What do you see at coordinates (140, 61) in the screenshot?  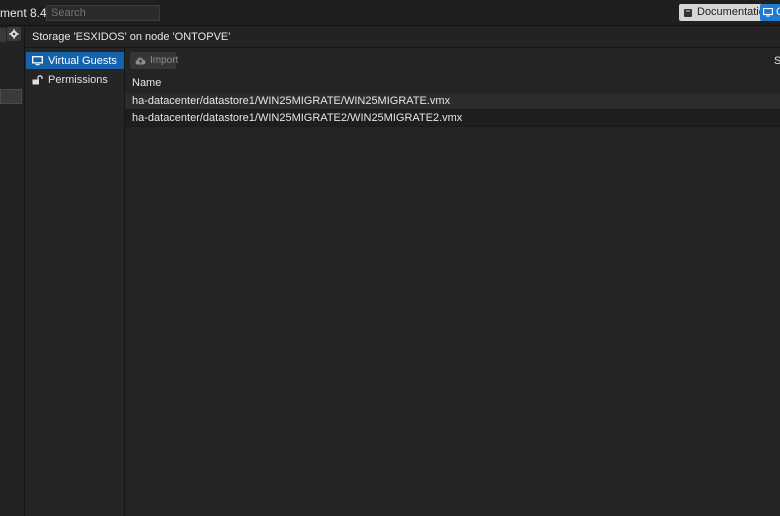 I see `cloud-upload-icon` at bounding box center [140, 61].